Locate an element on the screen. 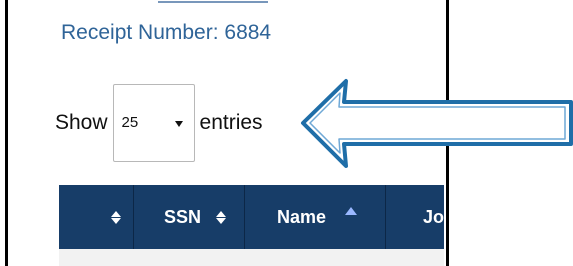  chevron-down-icon is located at coordinates (178, 124).